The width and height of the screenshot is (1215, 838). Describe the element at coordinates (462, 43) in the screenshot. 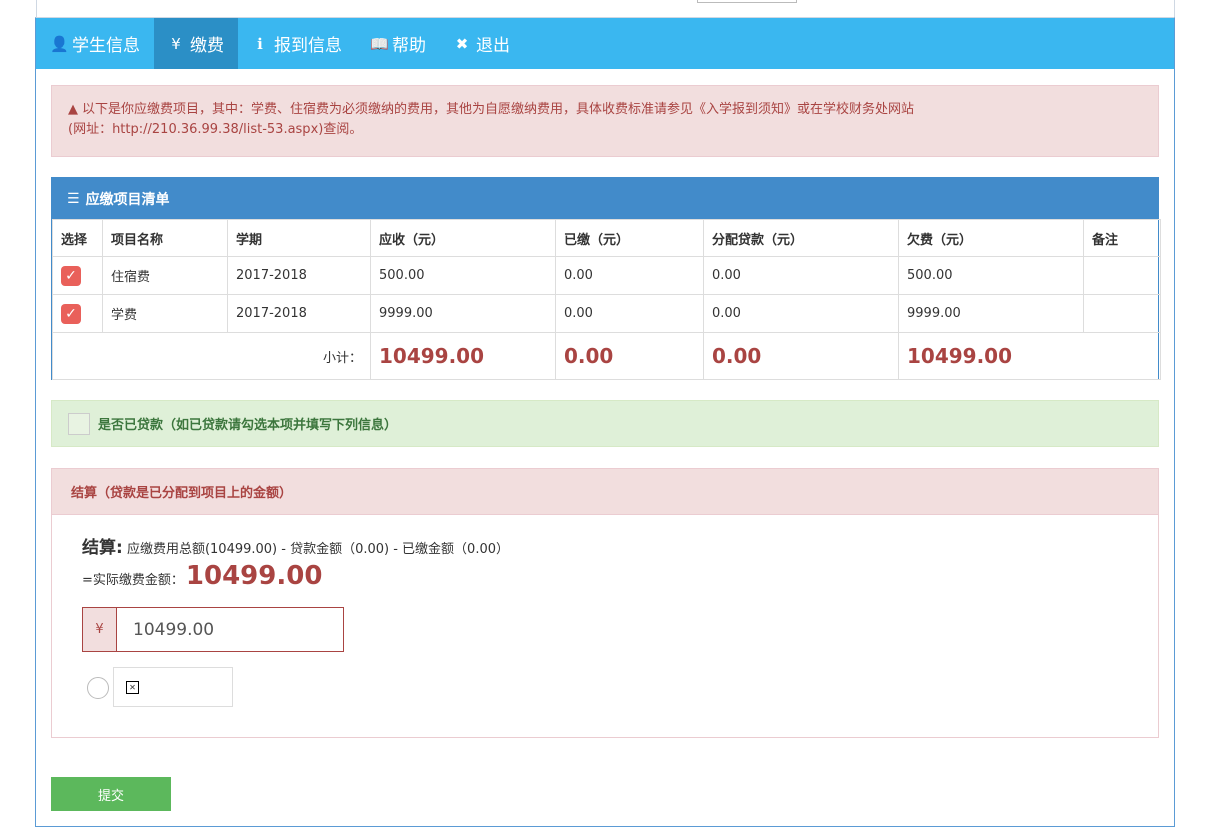

I see `close-icon: ✖` at that location.